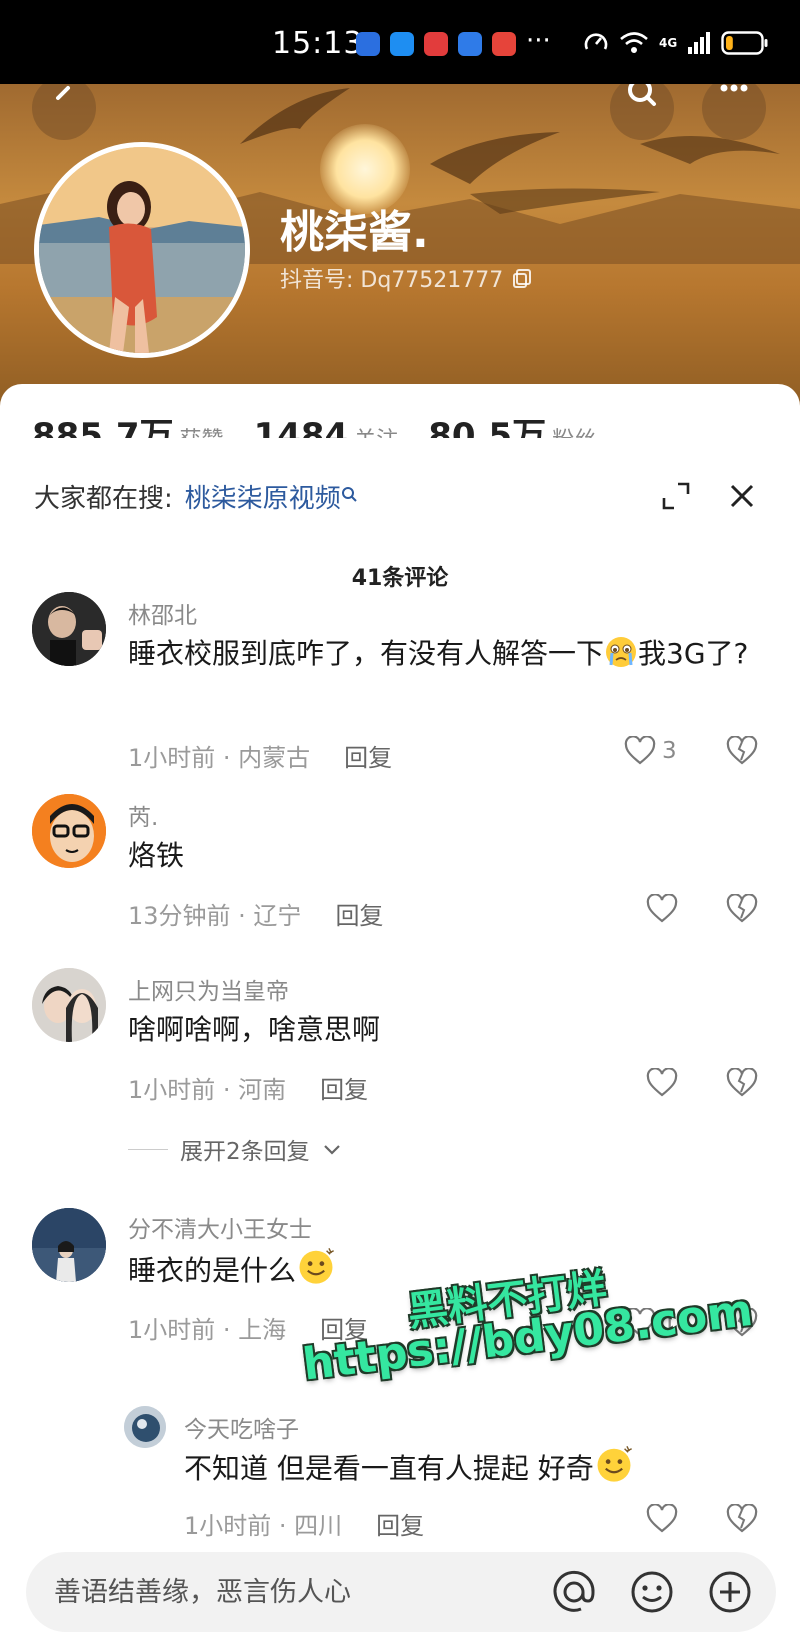  I want to click on close-button, so click(742, 496).